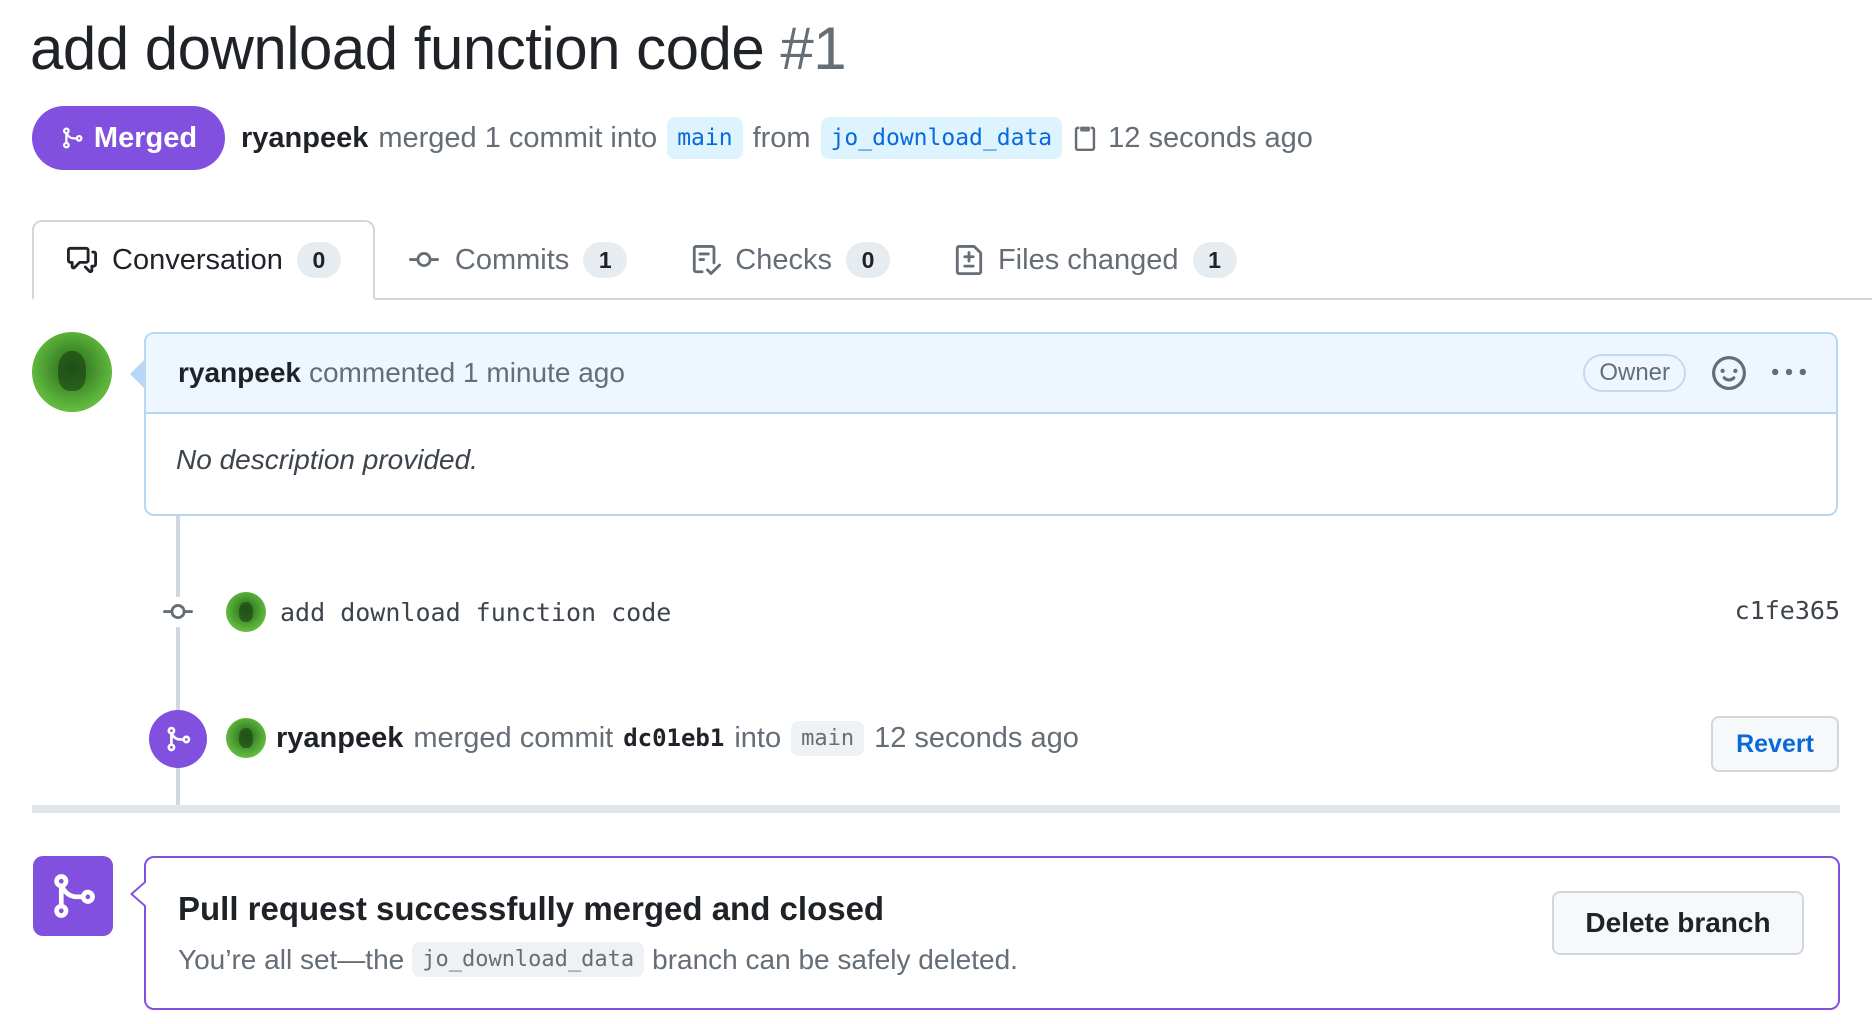 The height and width of the screenshot is (1024, 1872). What do you see at coordinates (813, 48) in the screenshot?
I see `pr-number: #1` at bounding box center [813, 48].